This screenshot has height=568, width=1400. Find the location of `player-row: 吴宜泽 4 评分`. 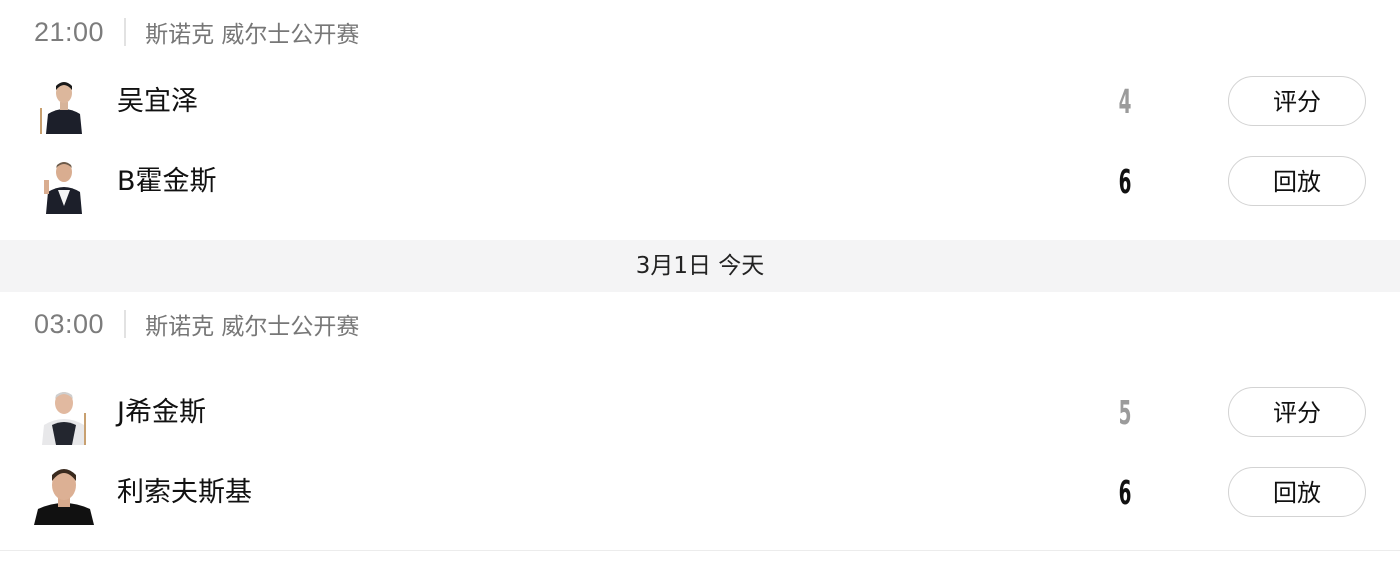

player-row: 吴宜泽 4 评分 is located at coordinates (700, 102).